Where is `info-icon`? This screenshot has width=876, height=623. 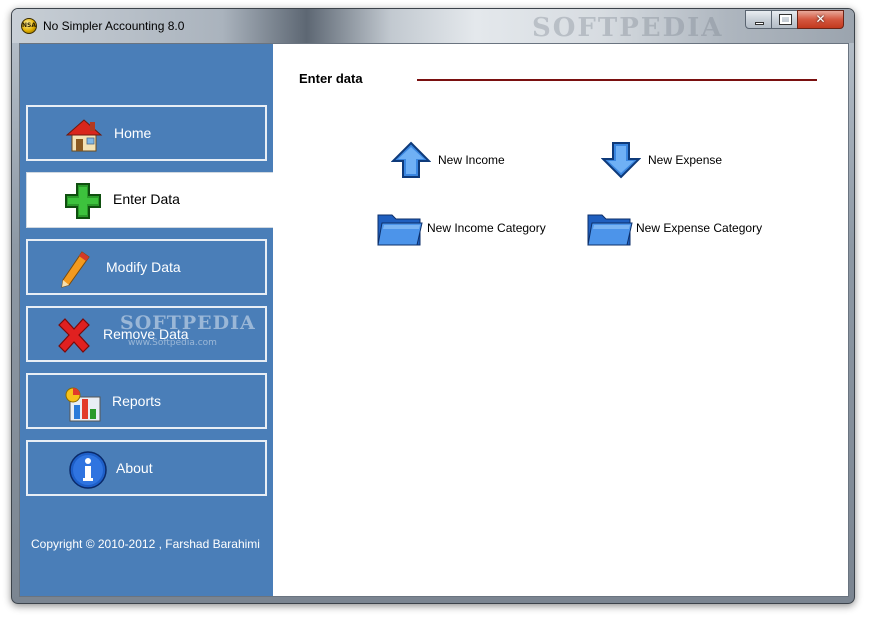 info-icon is located at coordinates (88, 470).